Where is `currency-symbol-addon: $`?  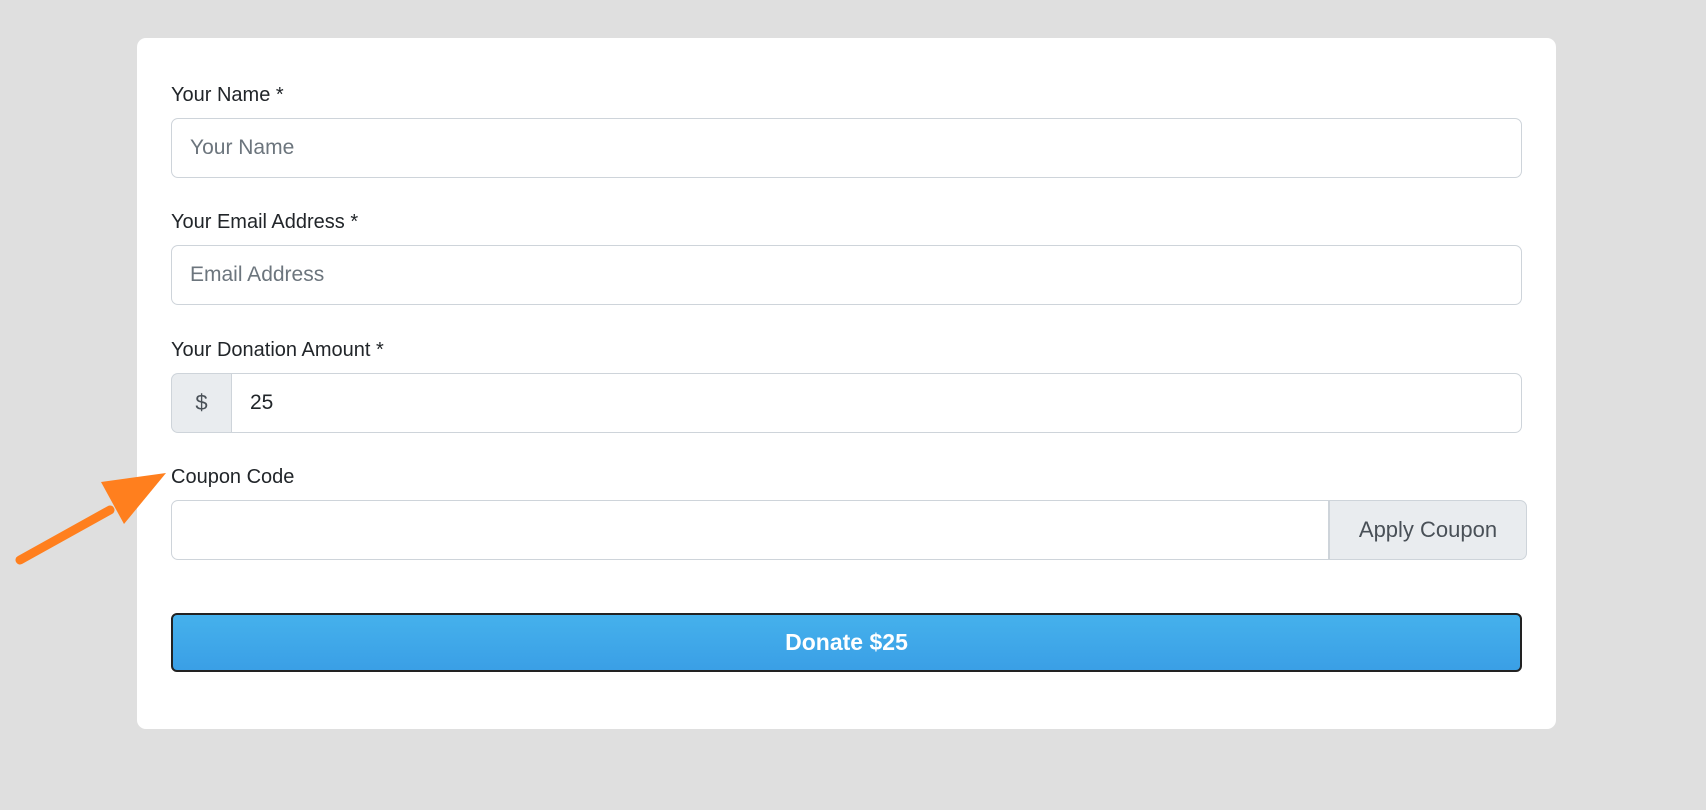
currency-symbol-addon: $ is located at coordinates (201, 403).